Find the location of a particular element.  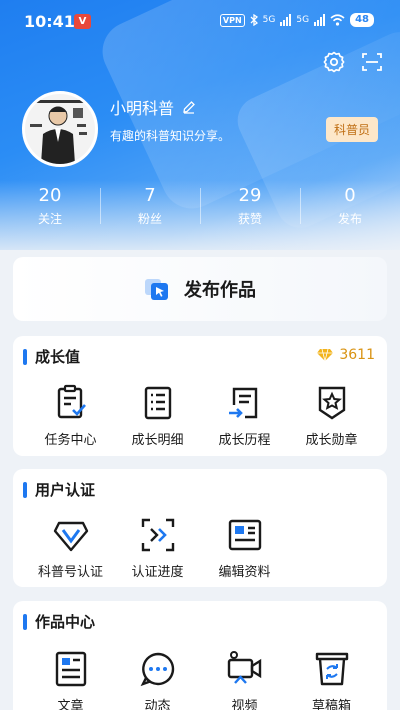

growth-points: 3611 is located at coordinates (345, 355).